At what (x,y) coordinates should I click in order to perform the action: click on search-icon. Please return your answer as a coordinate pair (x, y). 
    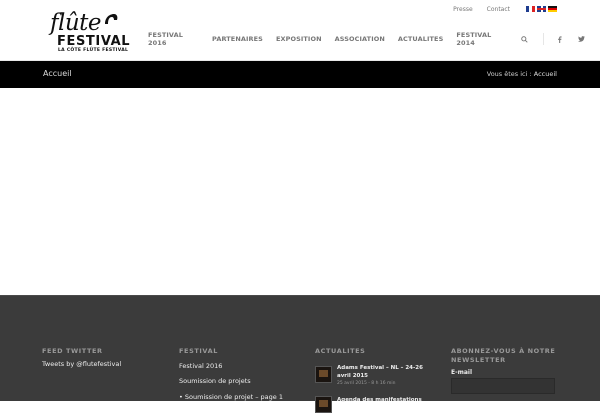
    Looking at the image, I should click on (524, 39).